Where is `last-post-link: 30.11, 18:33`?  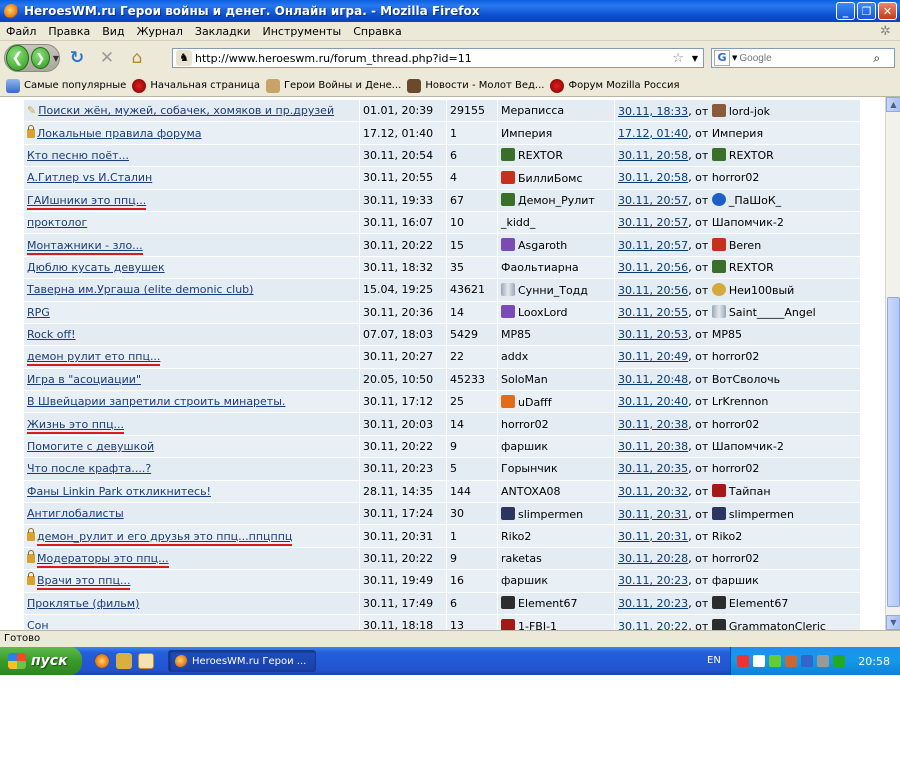
last-post-link: 30.11, 18:33 is located at coordinates (653, 111).